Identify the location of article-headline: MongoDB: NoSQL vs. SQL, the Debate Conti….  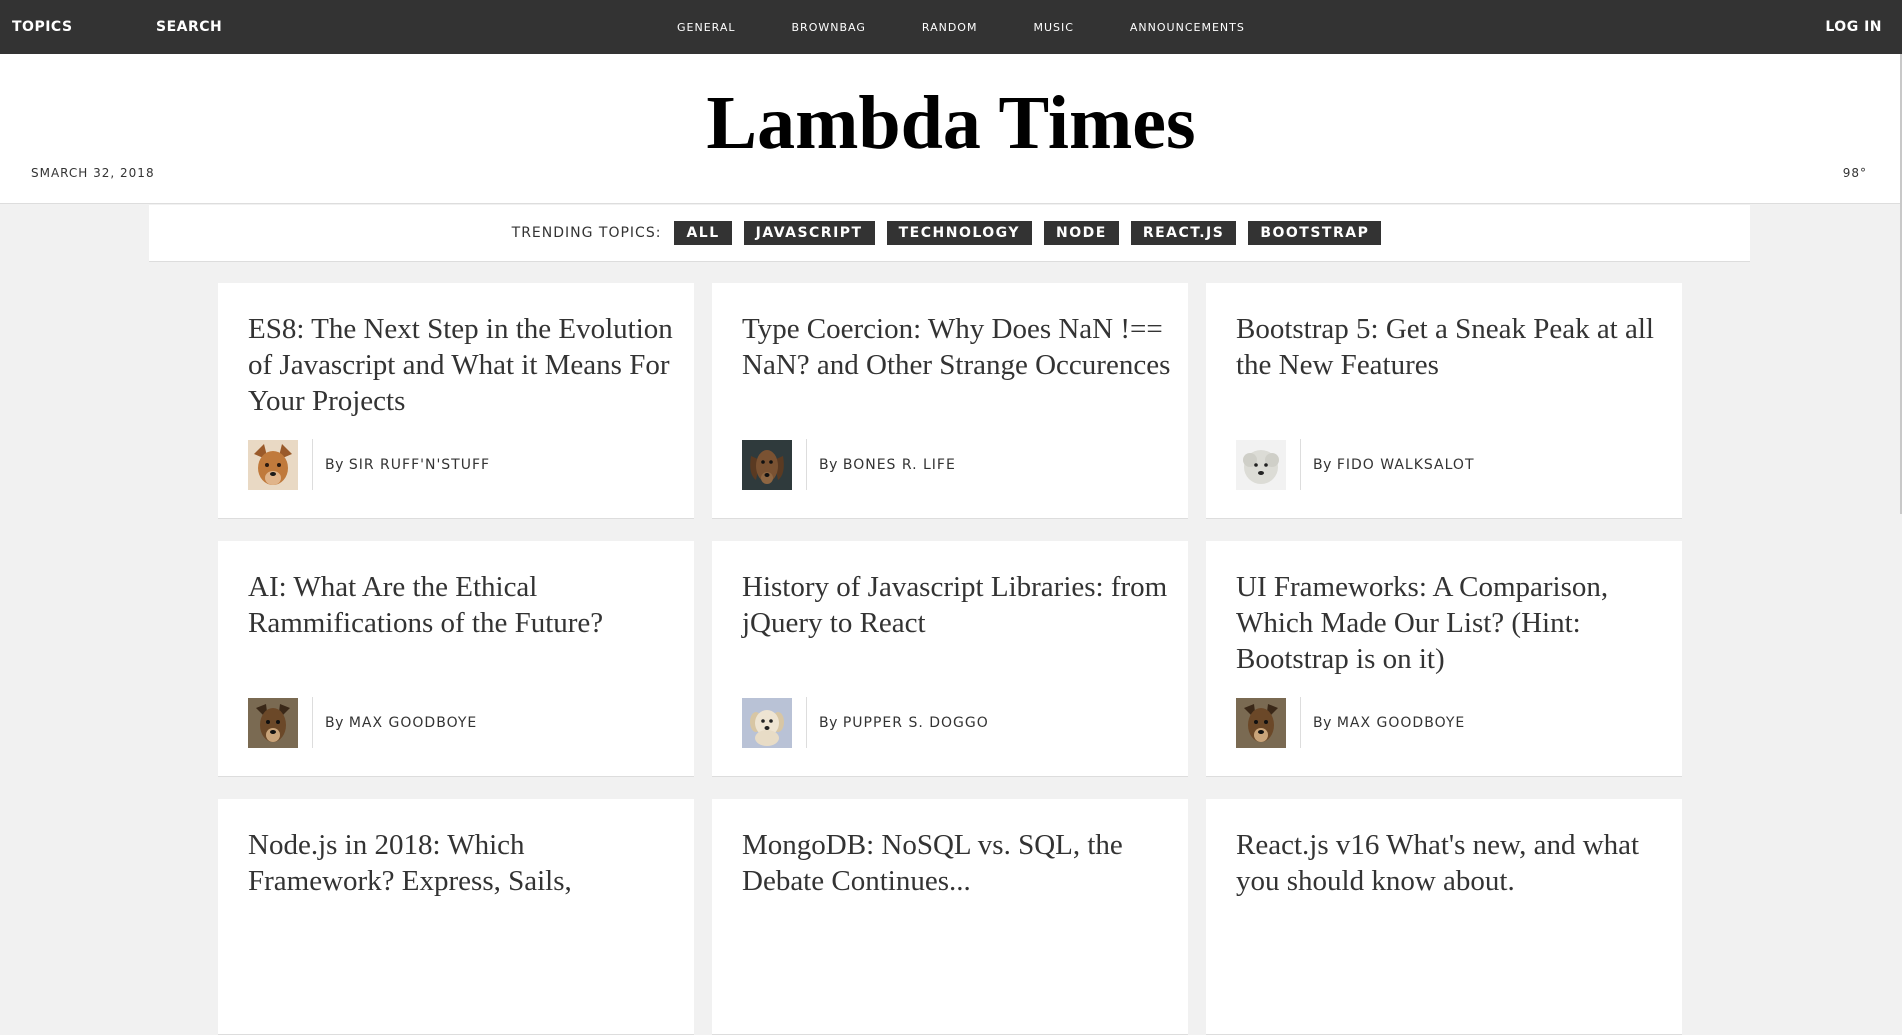
(957, 863).